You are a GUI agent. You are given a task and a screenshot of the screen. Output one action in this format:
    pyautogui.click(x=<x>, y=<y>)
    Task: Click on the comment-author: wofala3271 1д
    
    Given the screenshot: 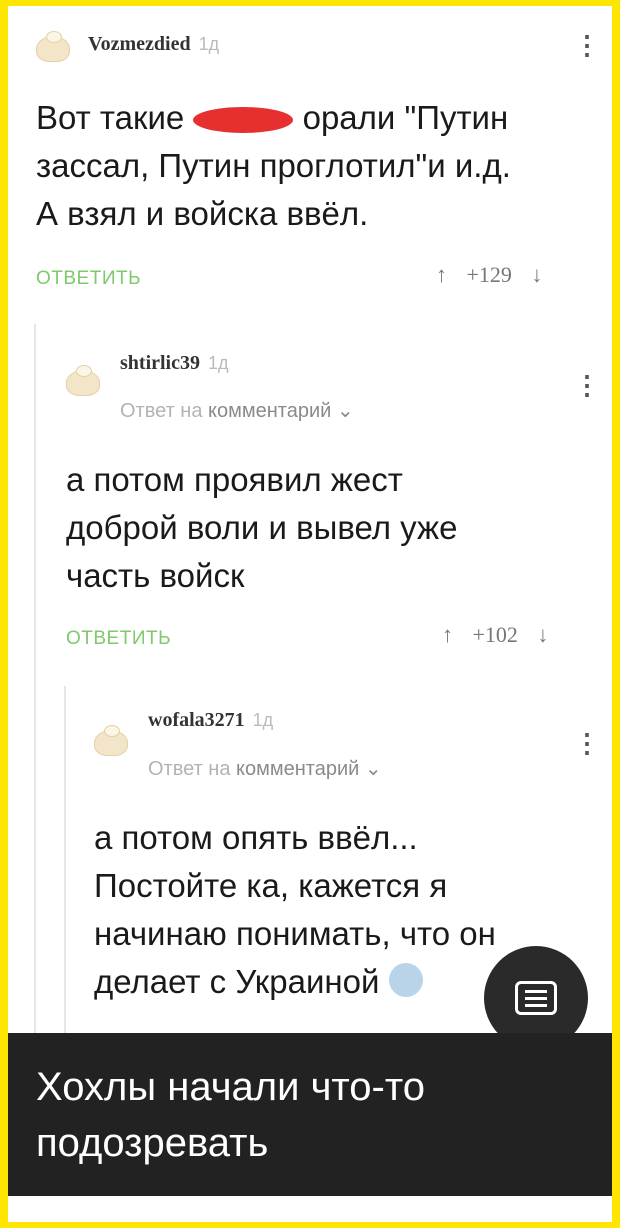 What is the action you would take?
    pyautogui.click(x=210, y=720)
    